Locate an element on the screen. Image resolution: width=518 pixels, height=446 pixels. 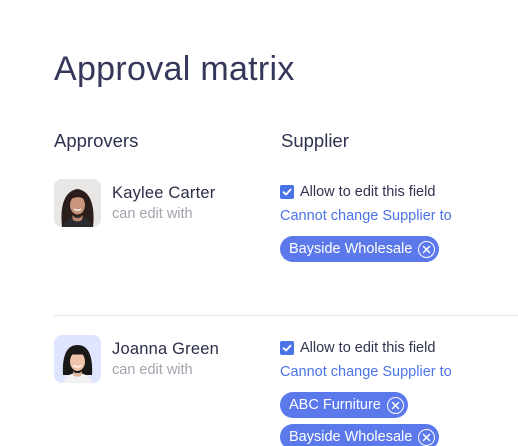
avatar-photo-kaylee is located at coordinates (77, 203).